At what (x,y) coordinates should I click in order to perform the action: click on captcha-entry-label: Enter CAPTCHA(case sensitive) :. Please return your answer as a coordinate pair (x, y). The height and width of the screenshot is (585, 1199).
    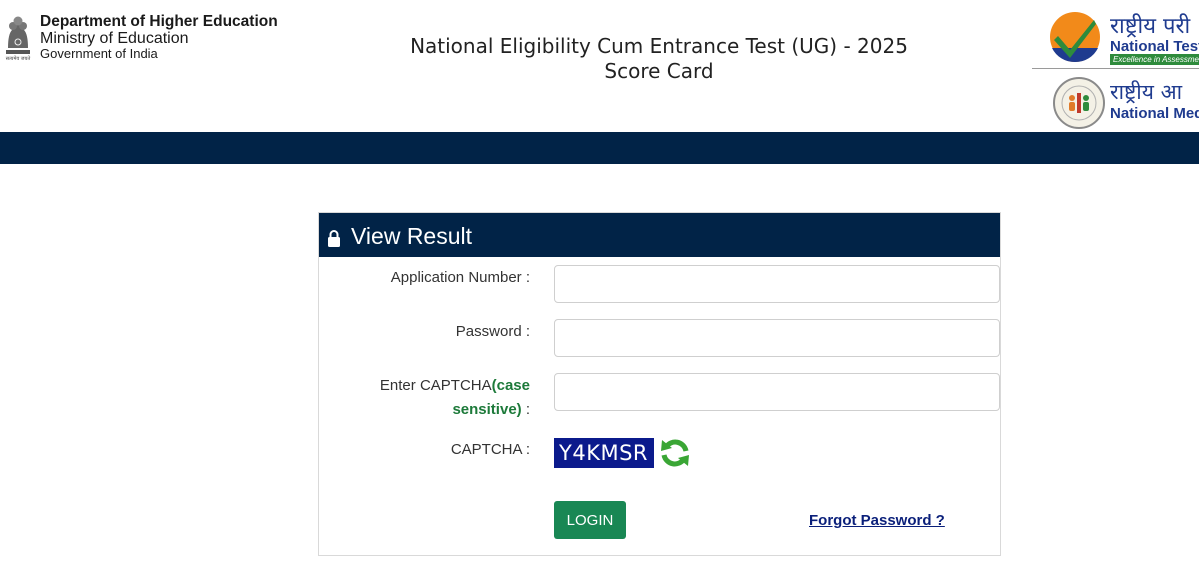
    Looking at the image, I should click on (455, 398).